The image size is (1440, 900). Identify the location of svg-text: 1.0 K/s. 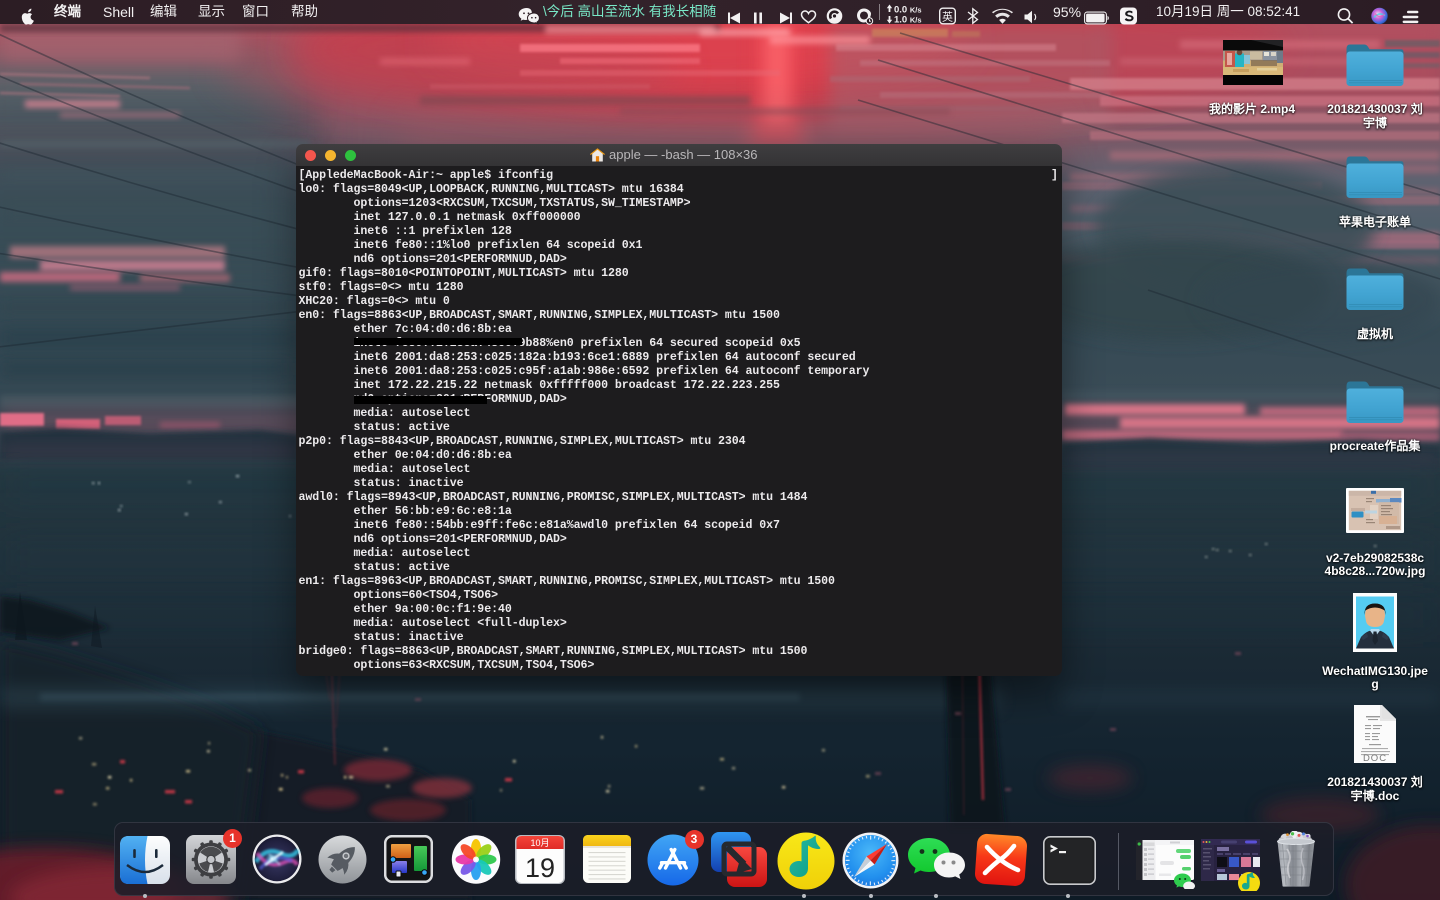
(908, 20).